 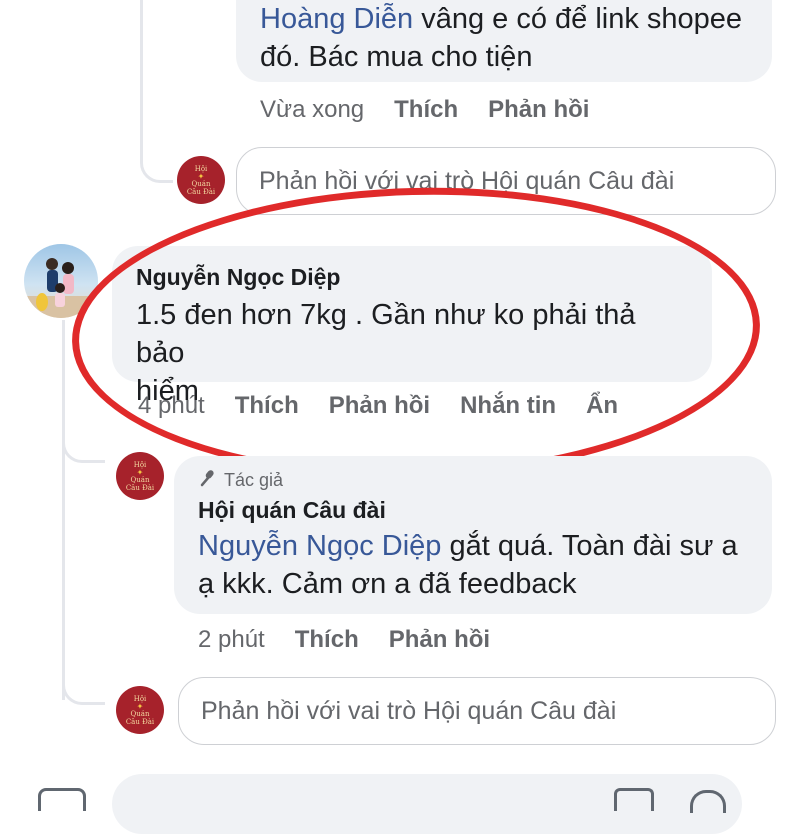 What do you see at coordinates (508, 405) in the screenshot?
I see `message-button: Nhắn tin` at bounding box center [508, 405].